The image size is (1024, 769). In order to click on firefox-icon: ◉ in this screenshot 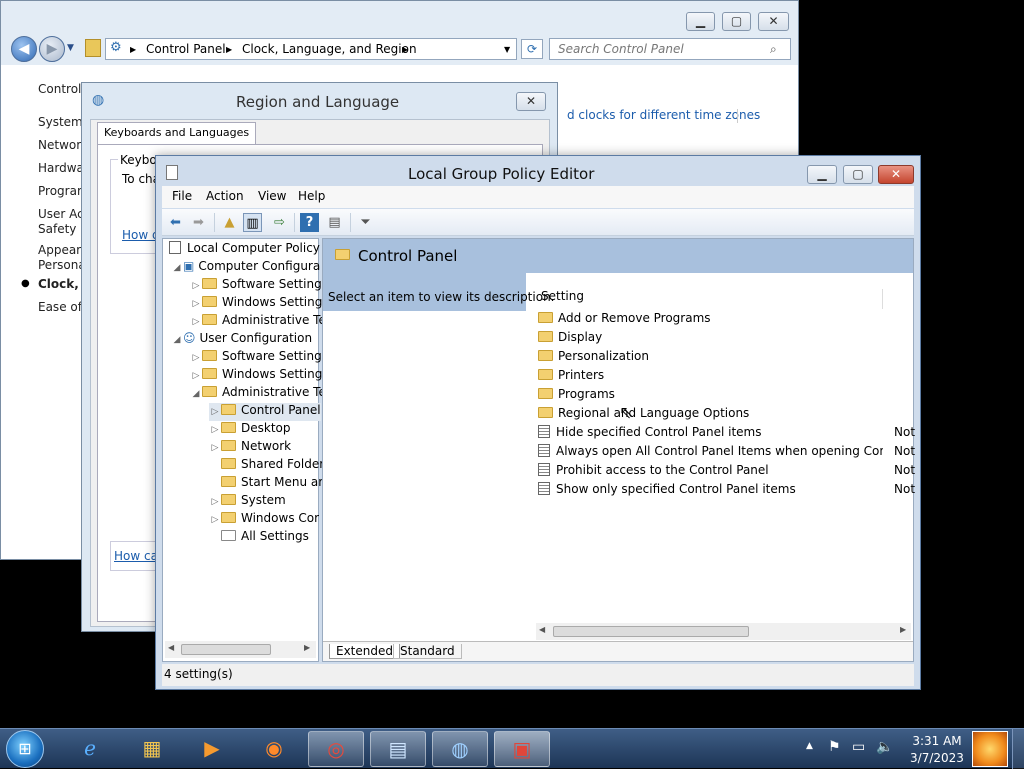, I will do `click(274, 749)`.